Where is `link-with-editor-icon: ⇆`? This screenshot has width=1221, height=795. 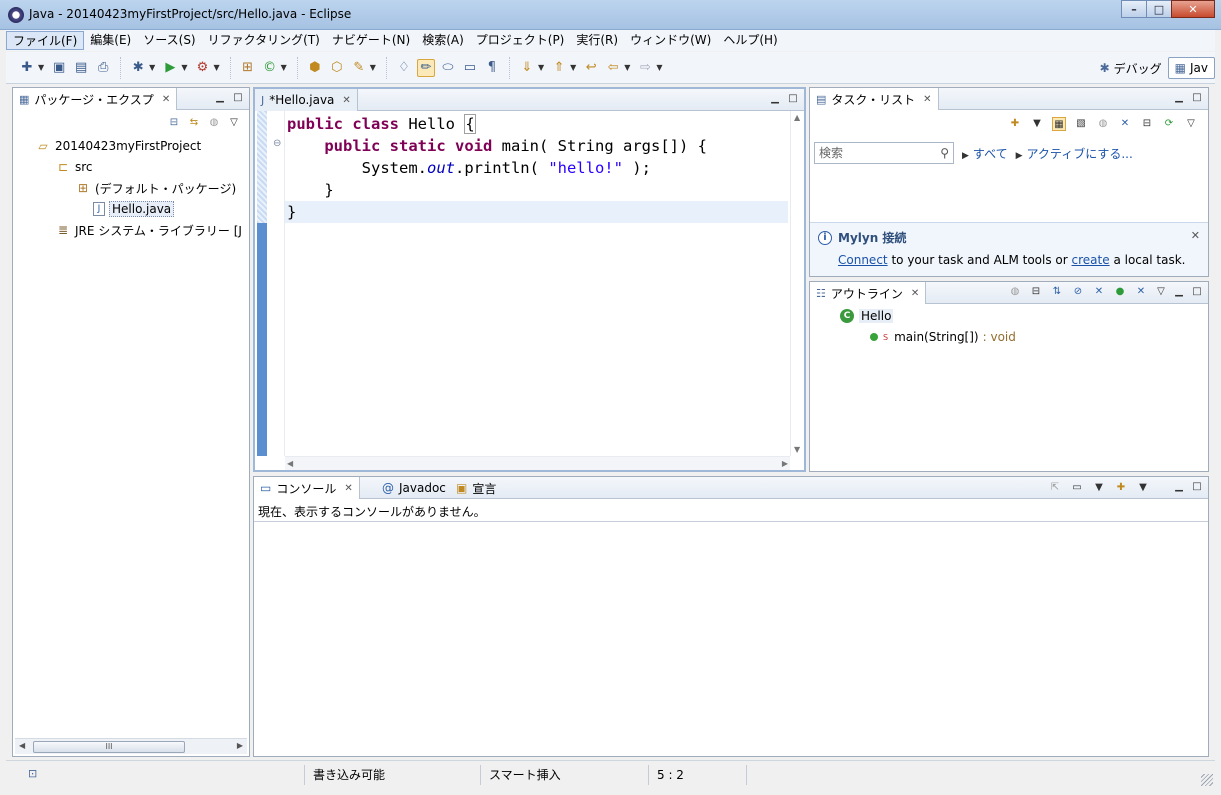
link-with-editor-icon: ⇆ is located at coordinates (194, 123).